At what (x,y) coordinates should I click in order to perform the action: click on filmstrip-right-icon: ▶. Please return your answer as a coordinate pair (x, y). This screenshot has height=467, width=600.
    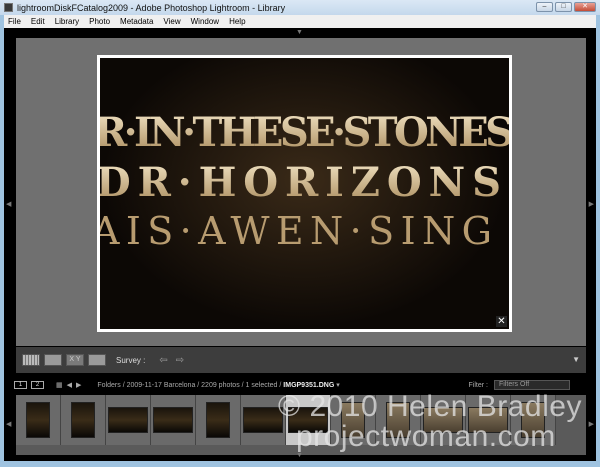
    Looking at the image, I should click on (591, 424).